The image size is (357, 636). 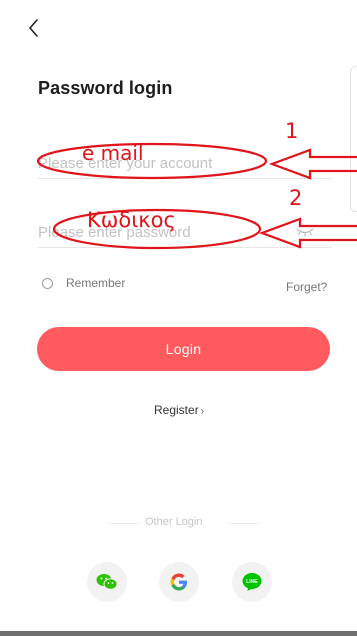 I want to click on annotation-password-text: Κωδικος, so click(x=131, y=220).